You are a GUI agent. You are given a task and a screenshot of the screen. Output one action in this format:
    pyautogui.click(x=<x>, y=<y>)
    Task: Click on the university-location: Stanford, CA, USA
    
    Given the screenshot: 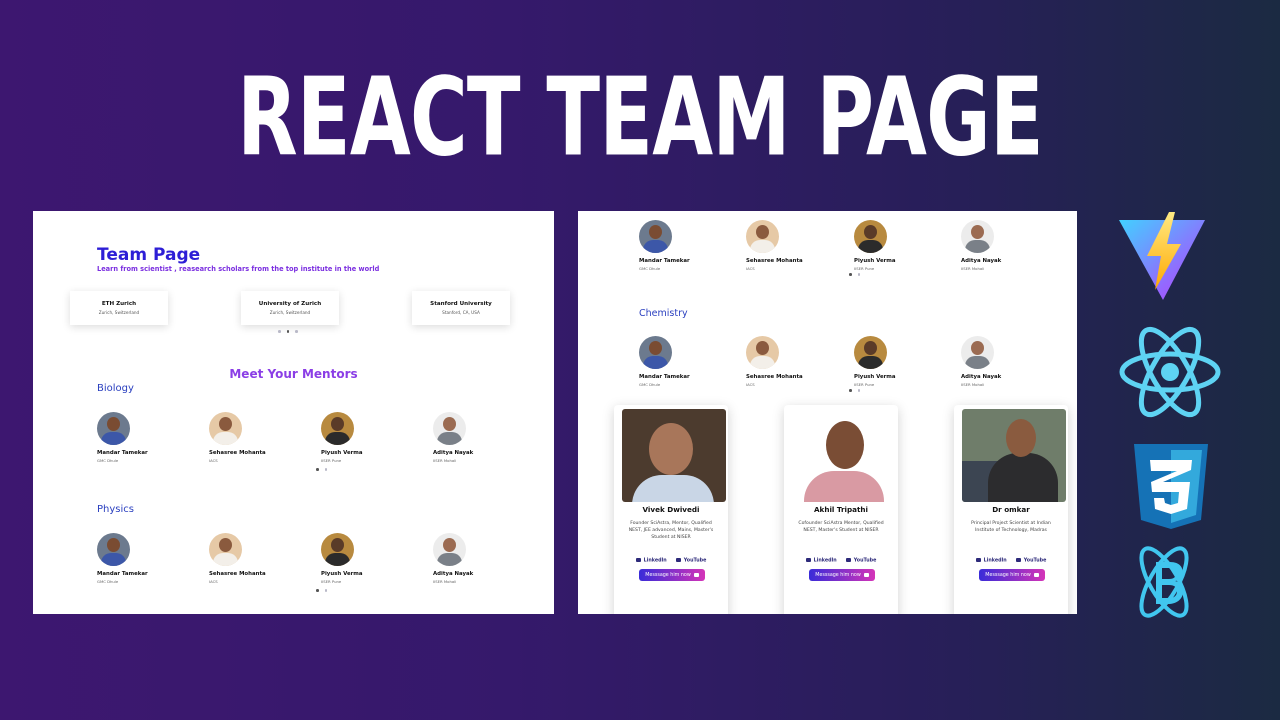 What is the action you would take?
    pyautogui.click(x=461, y=312)
    